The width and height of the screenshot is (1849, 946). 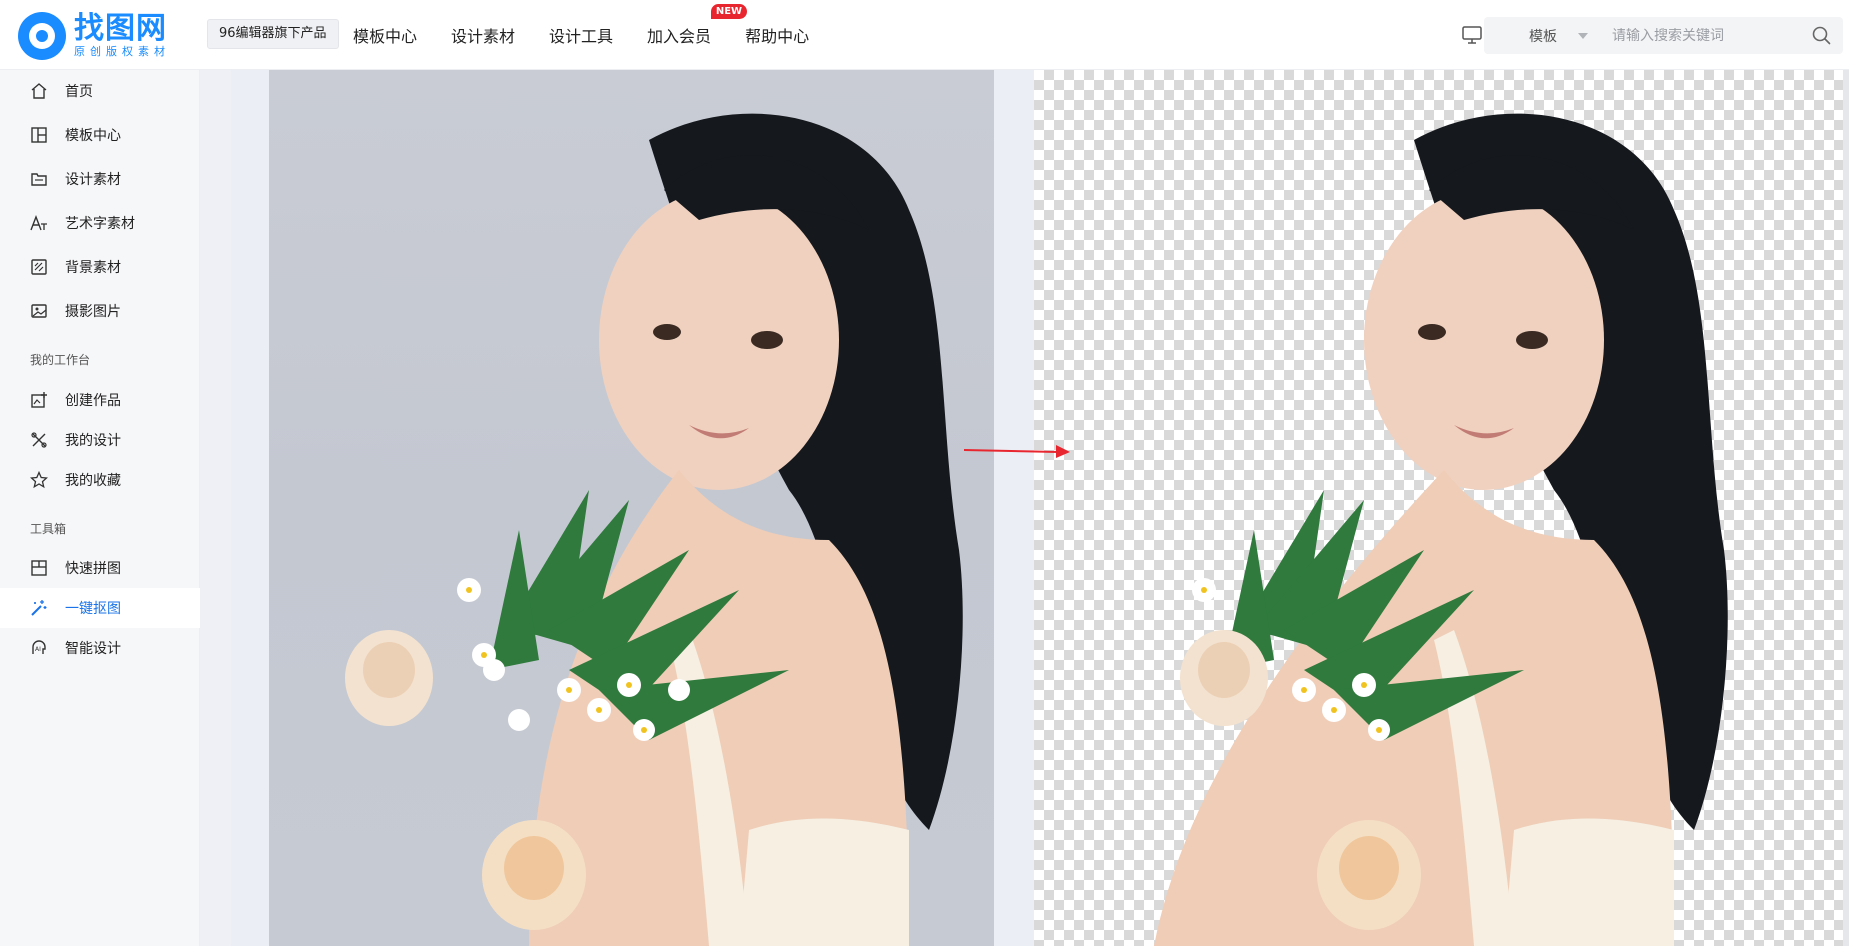 What do you see at coordinates (385, 35) in the screenshot?
I see `nav-item-templates: 模板中心` at bounding box center [385, 35].